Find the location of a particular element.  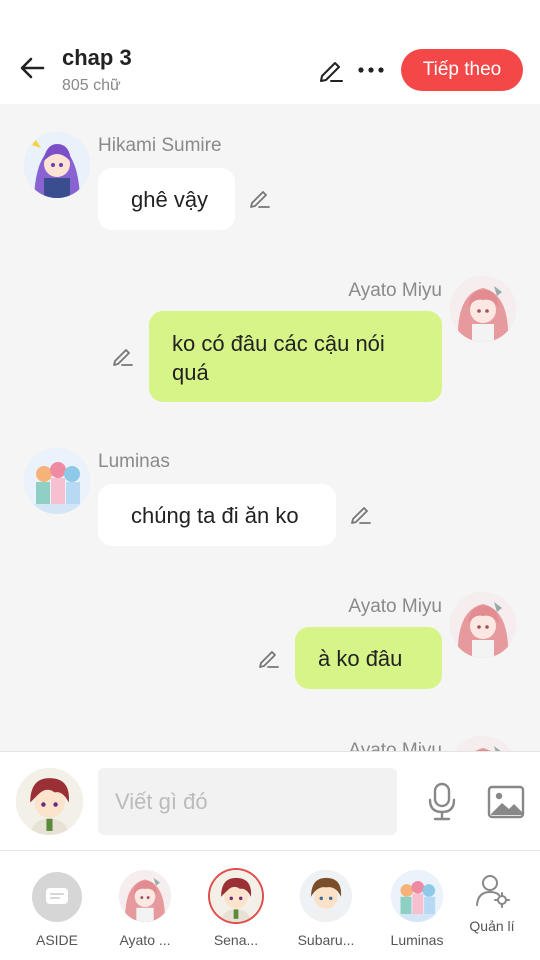

character-aside: ASIDE is located at coordinates (57, 912).